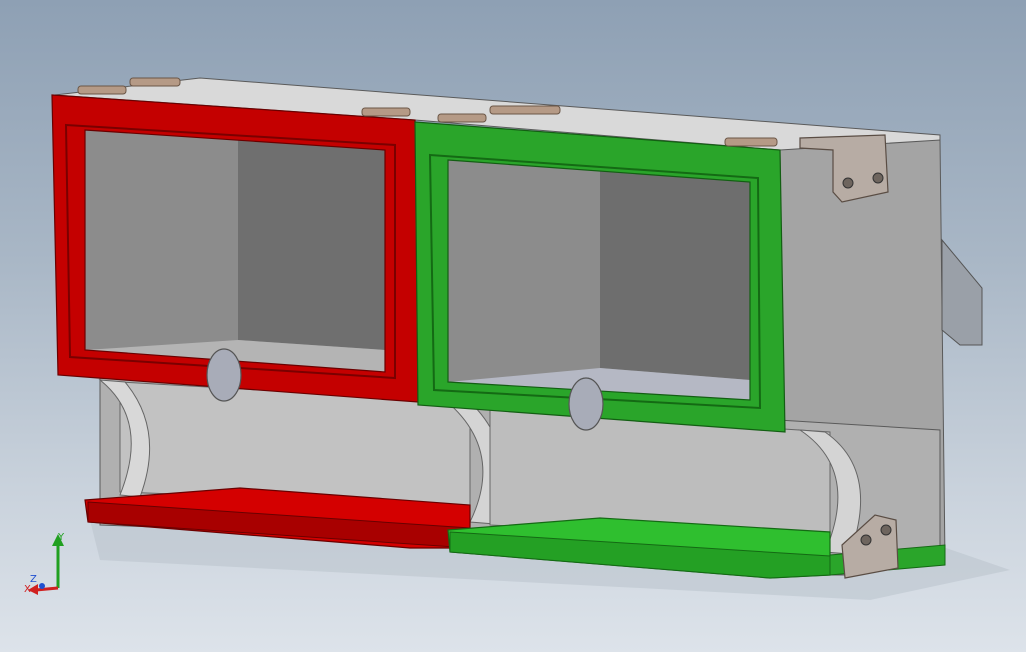  Describe the element at coordinates (48, 563) in the screenshot. I see `axis-triad: Y Z X` at that location.